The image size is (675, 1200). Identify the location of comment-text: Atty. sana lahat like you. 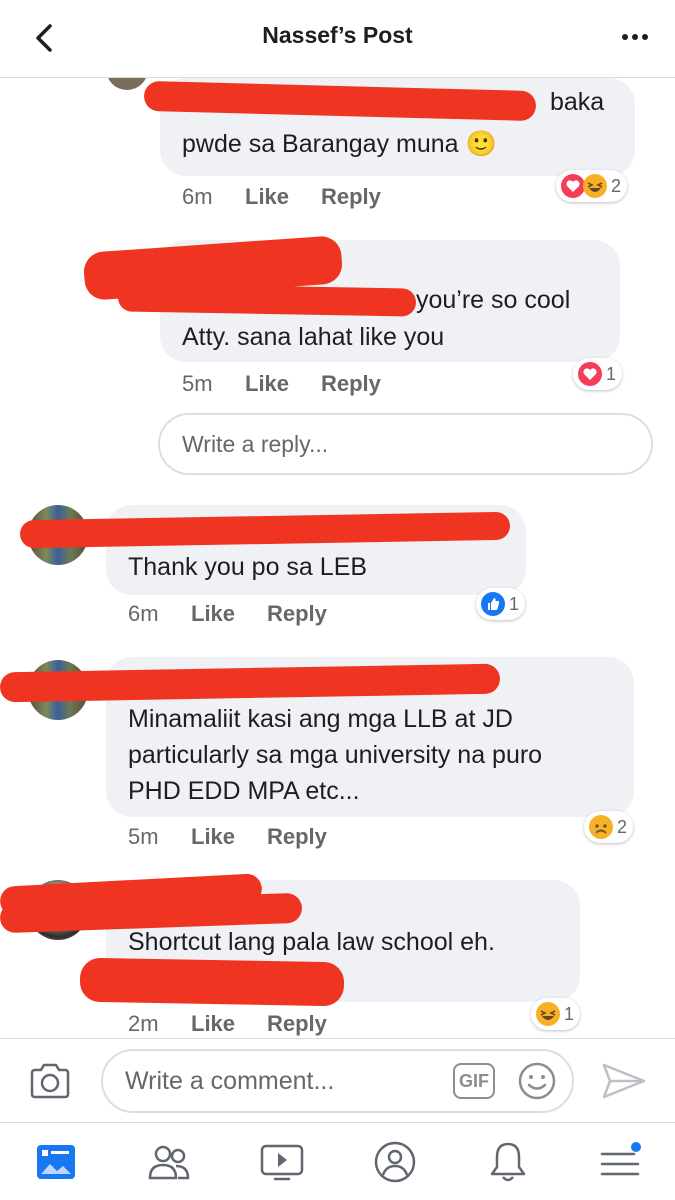
(313, 337).